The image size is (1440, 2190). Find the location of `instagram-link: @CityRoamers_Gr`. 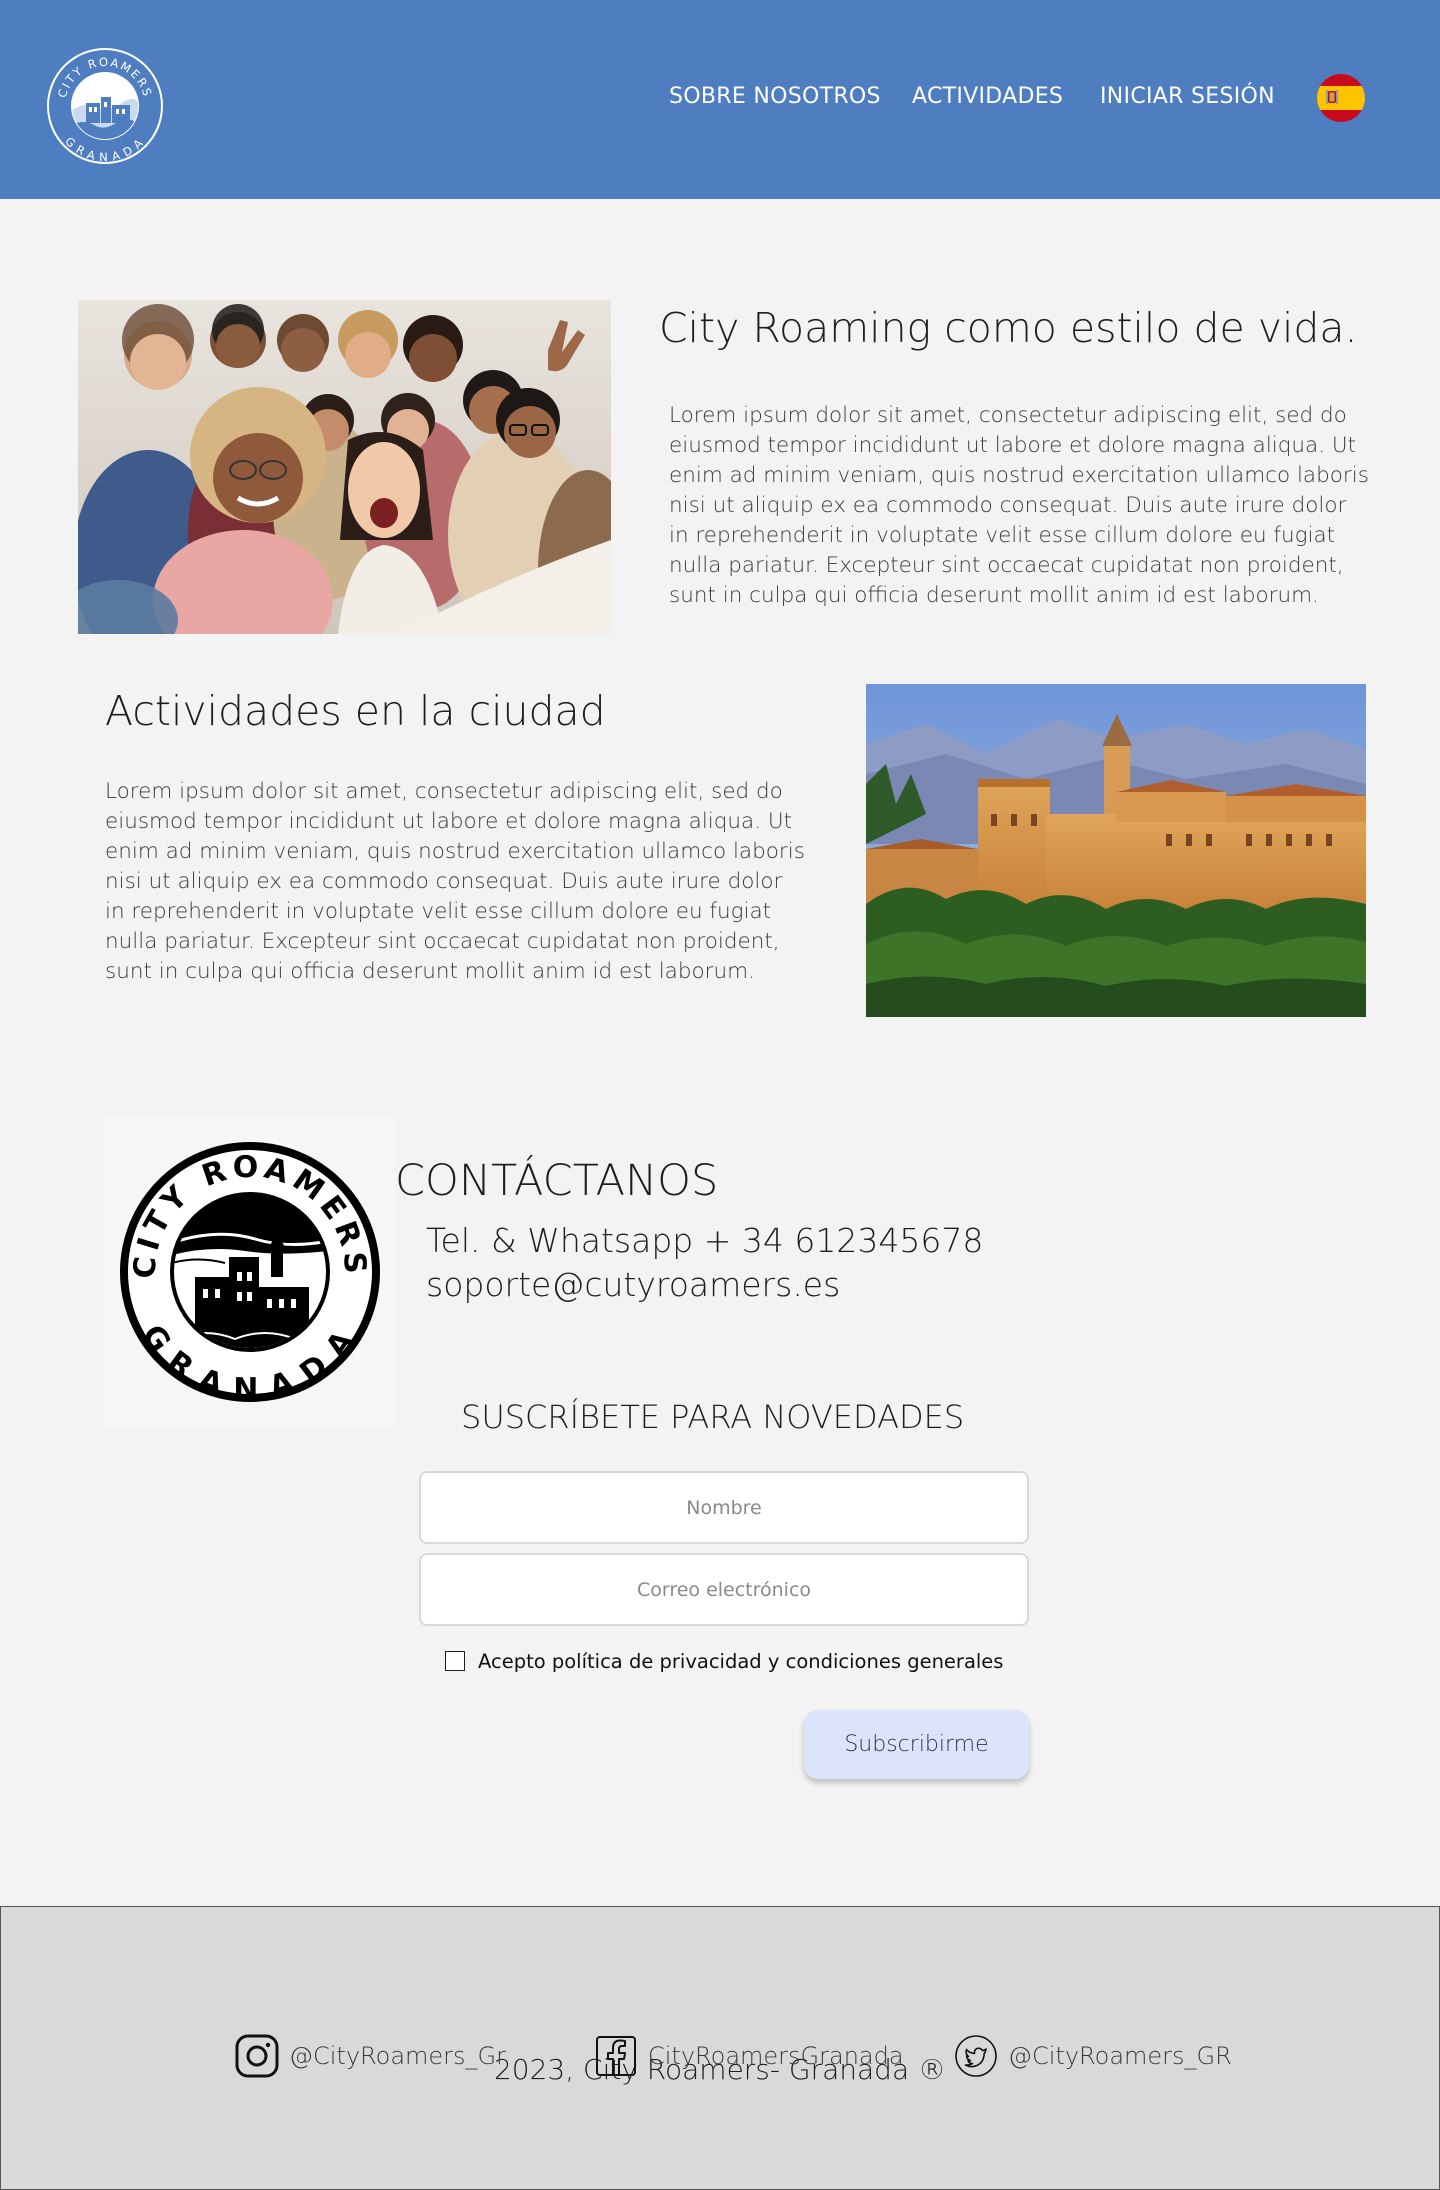

instagram-link: @CityRoamers_Gr is located at coordinates (370, 2056).